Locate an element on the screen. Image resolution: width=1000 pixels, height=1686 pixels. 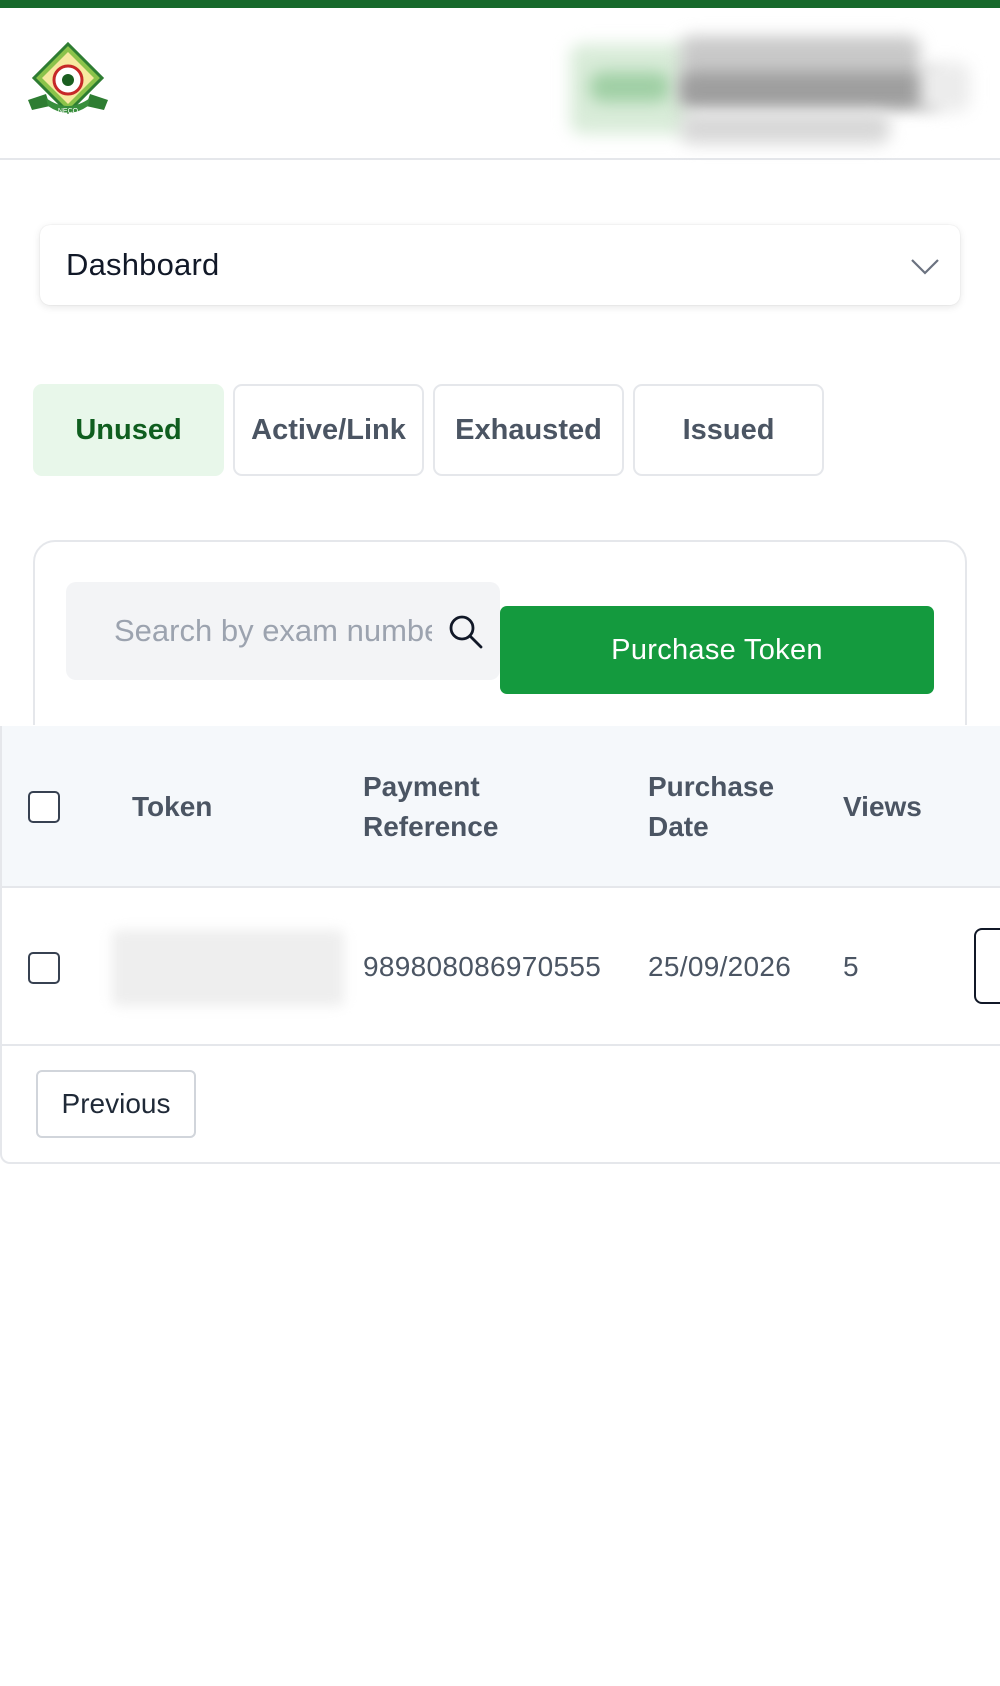
payment-reference-cell: 989808086970555 is located at coordinates (482, 966).